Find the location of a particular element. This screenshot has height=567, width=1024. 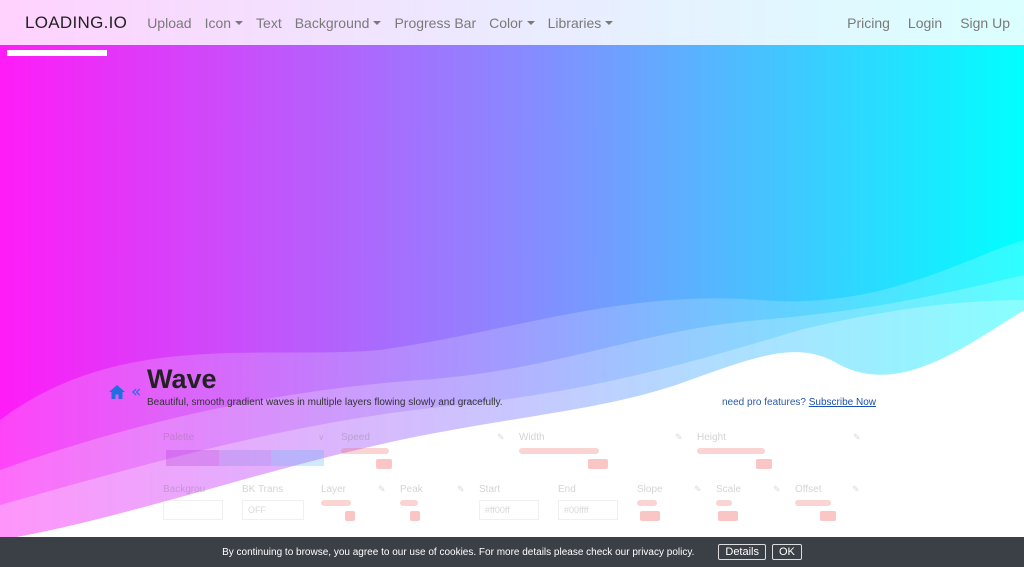

nav-pricing: Pricing is located at coordinates (868, 23).